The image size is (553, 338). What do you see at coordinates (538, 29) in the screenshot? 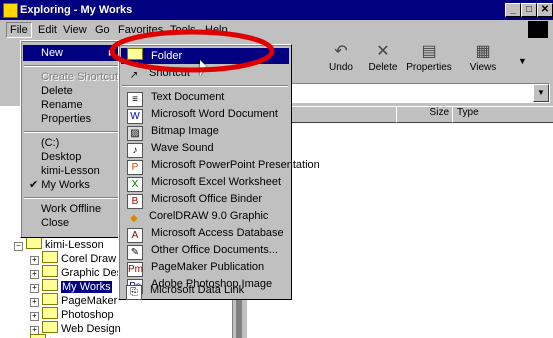
I see `windows-logo-icon` at bounding box center [538, 29].